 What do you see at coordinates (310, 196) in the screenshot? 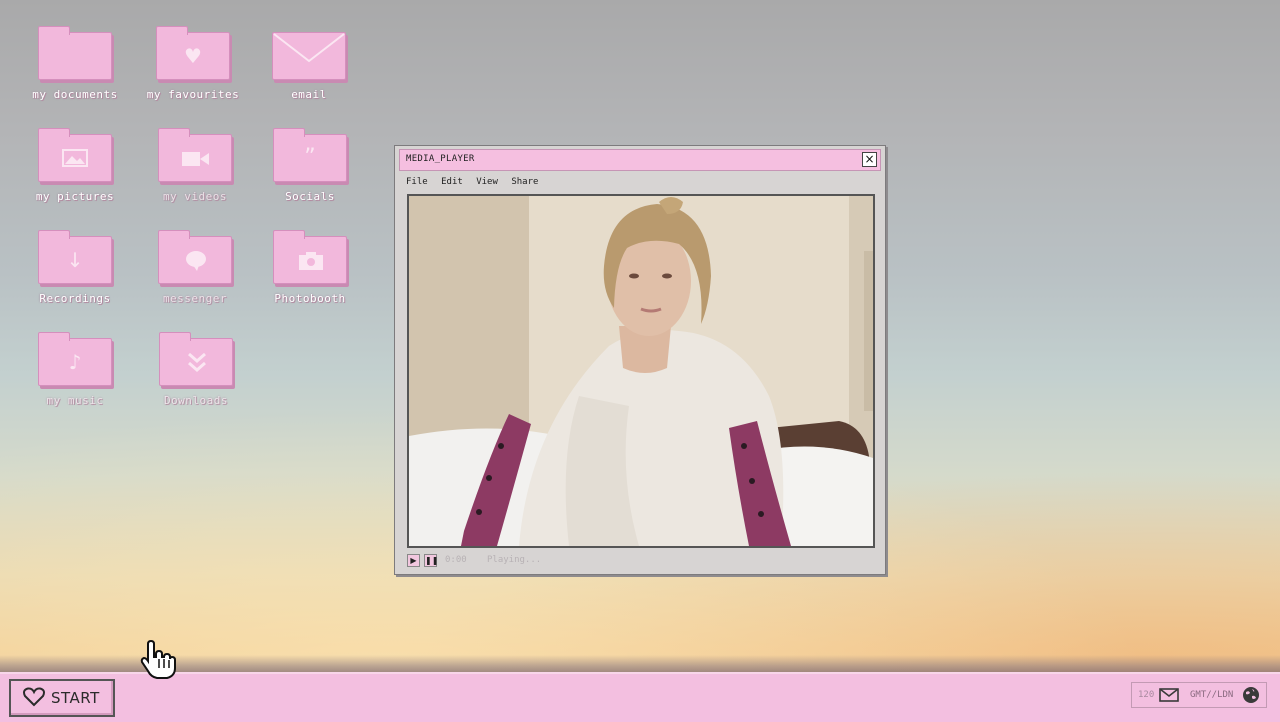
I see `icon-label: Socials` at bounding box center [310, 196].